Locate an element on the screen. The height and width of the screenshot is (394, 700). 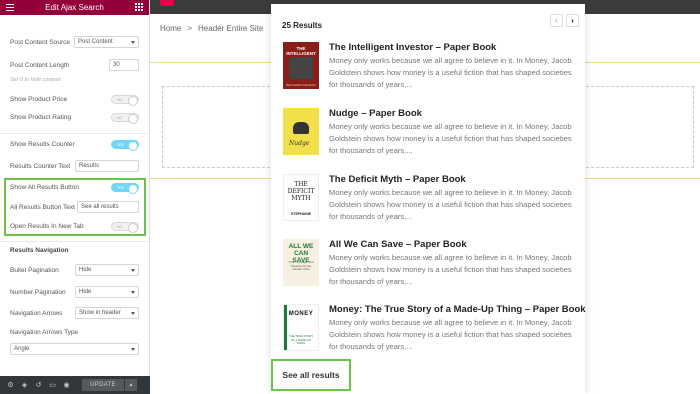
results-counter-text-input: Results is located at coordinates (107, 166).